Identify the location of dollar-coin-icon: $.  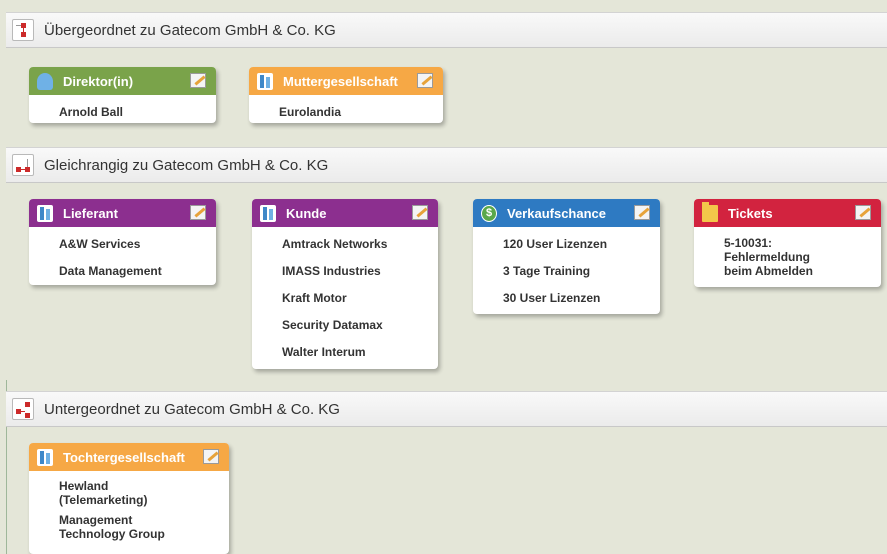
(489, 213).